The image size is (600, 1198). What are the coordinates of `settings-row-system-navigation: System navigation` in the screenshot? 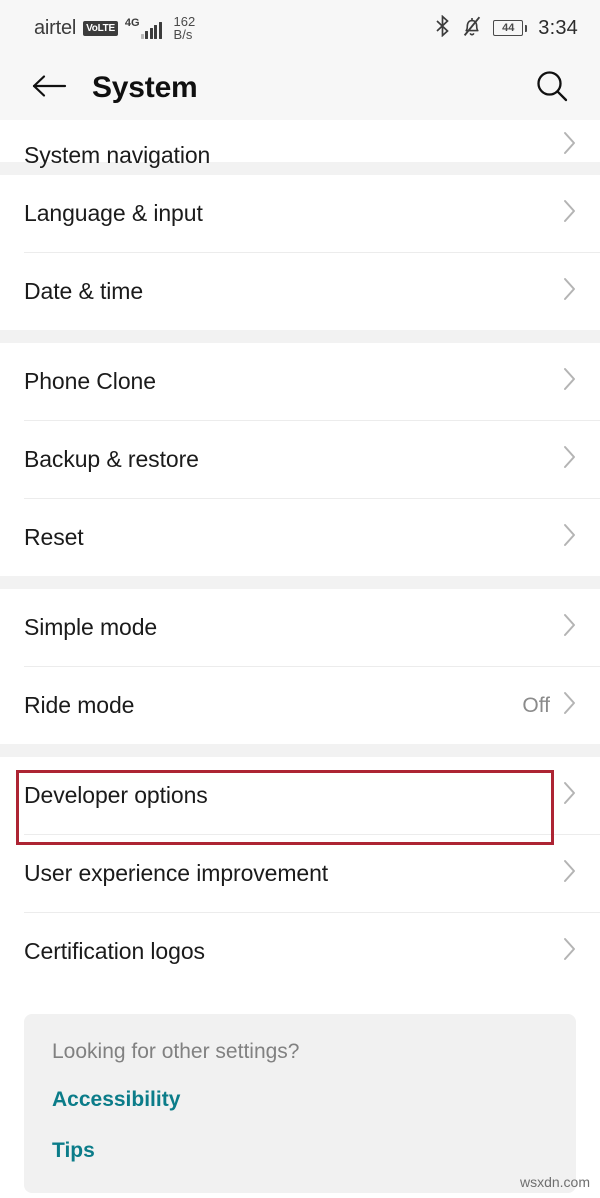 It's located at (300, 144).